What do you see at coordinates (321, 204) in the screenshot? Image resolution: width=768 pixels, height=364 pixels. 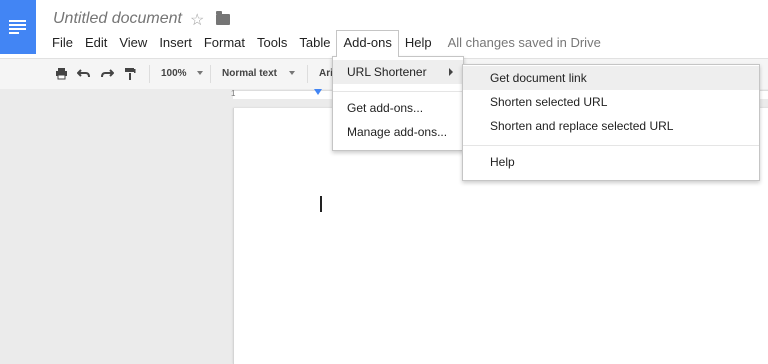 I see `text-cursor` at bounding box center [321, 204].